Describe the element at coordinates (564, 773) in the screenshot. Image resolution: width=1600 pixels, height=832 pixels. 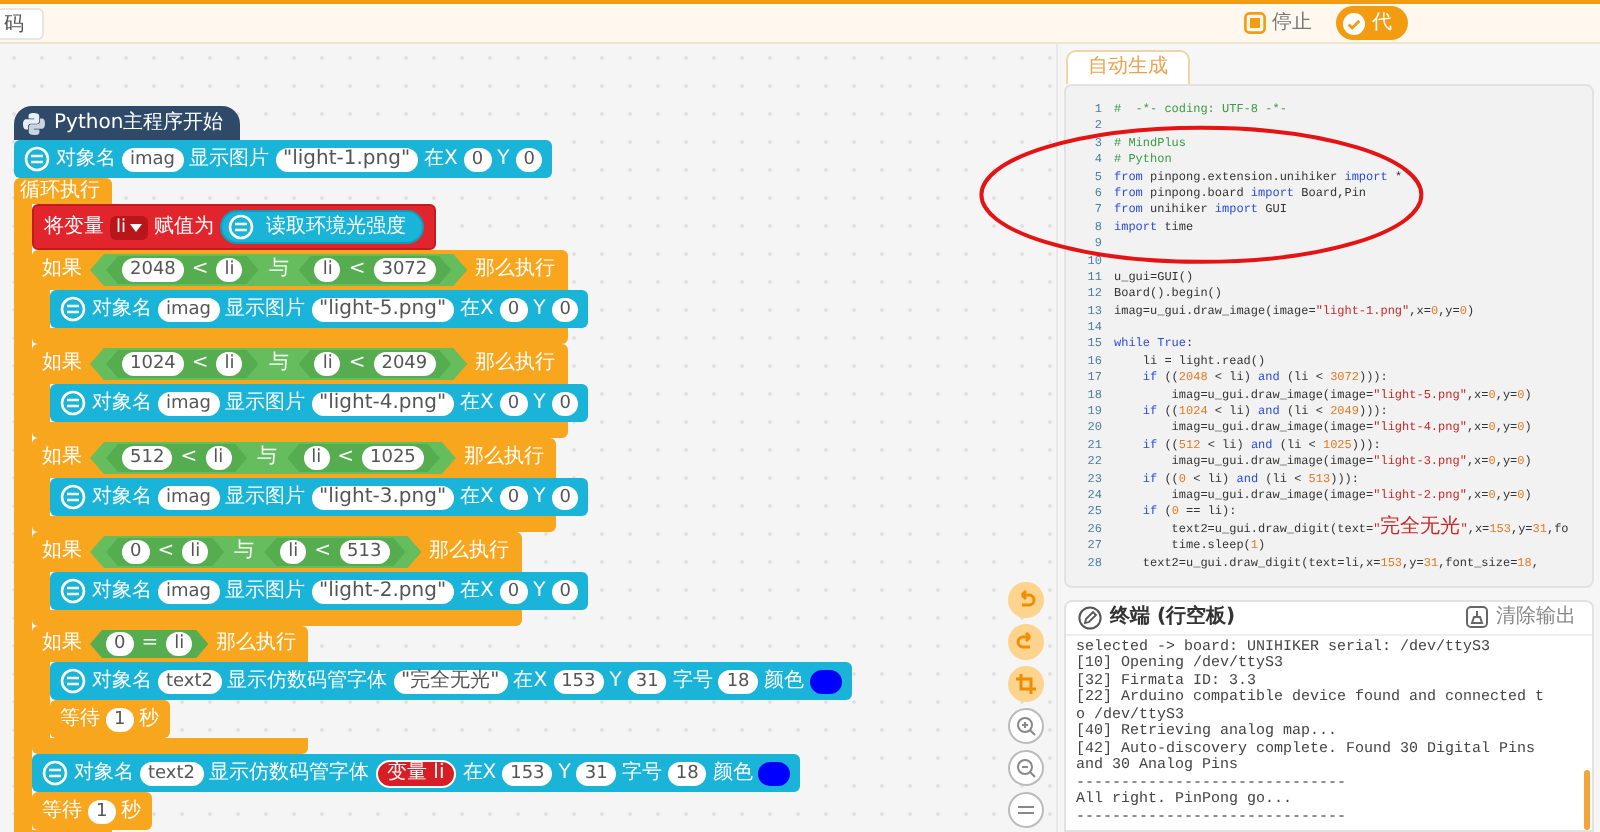
I see `block-label: Y` at that location.